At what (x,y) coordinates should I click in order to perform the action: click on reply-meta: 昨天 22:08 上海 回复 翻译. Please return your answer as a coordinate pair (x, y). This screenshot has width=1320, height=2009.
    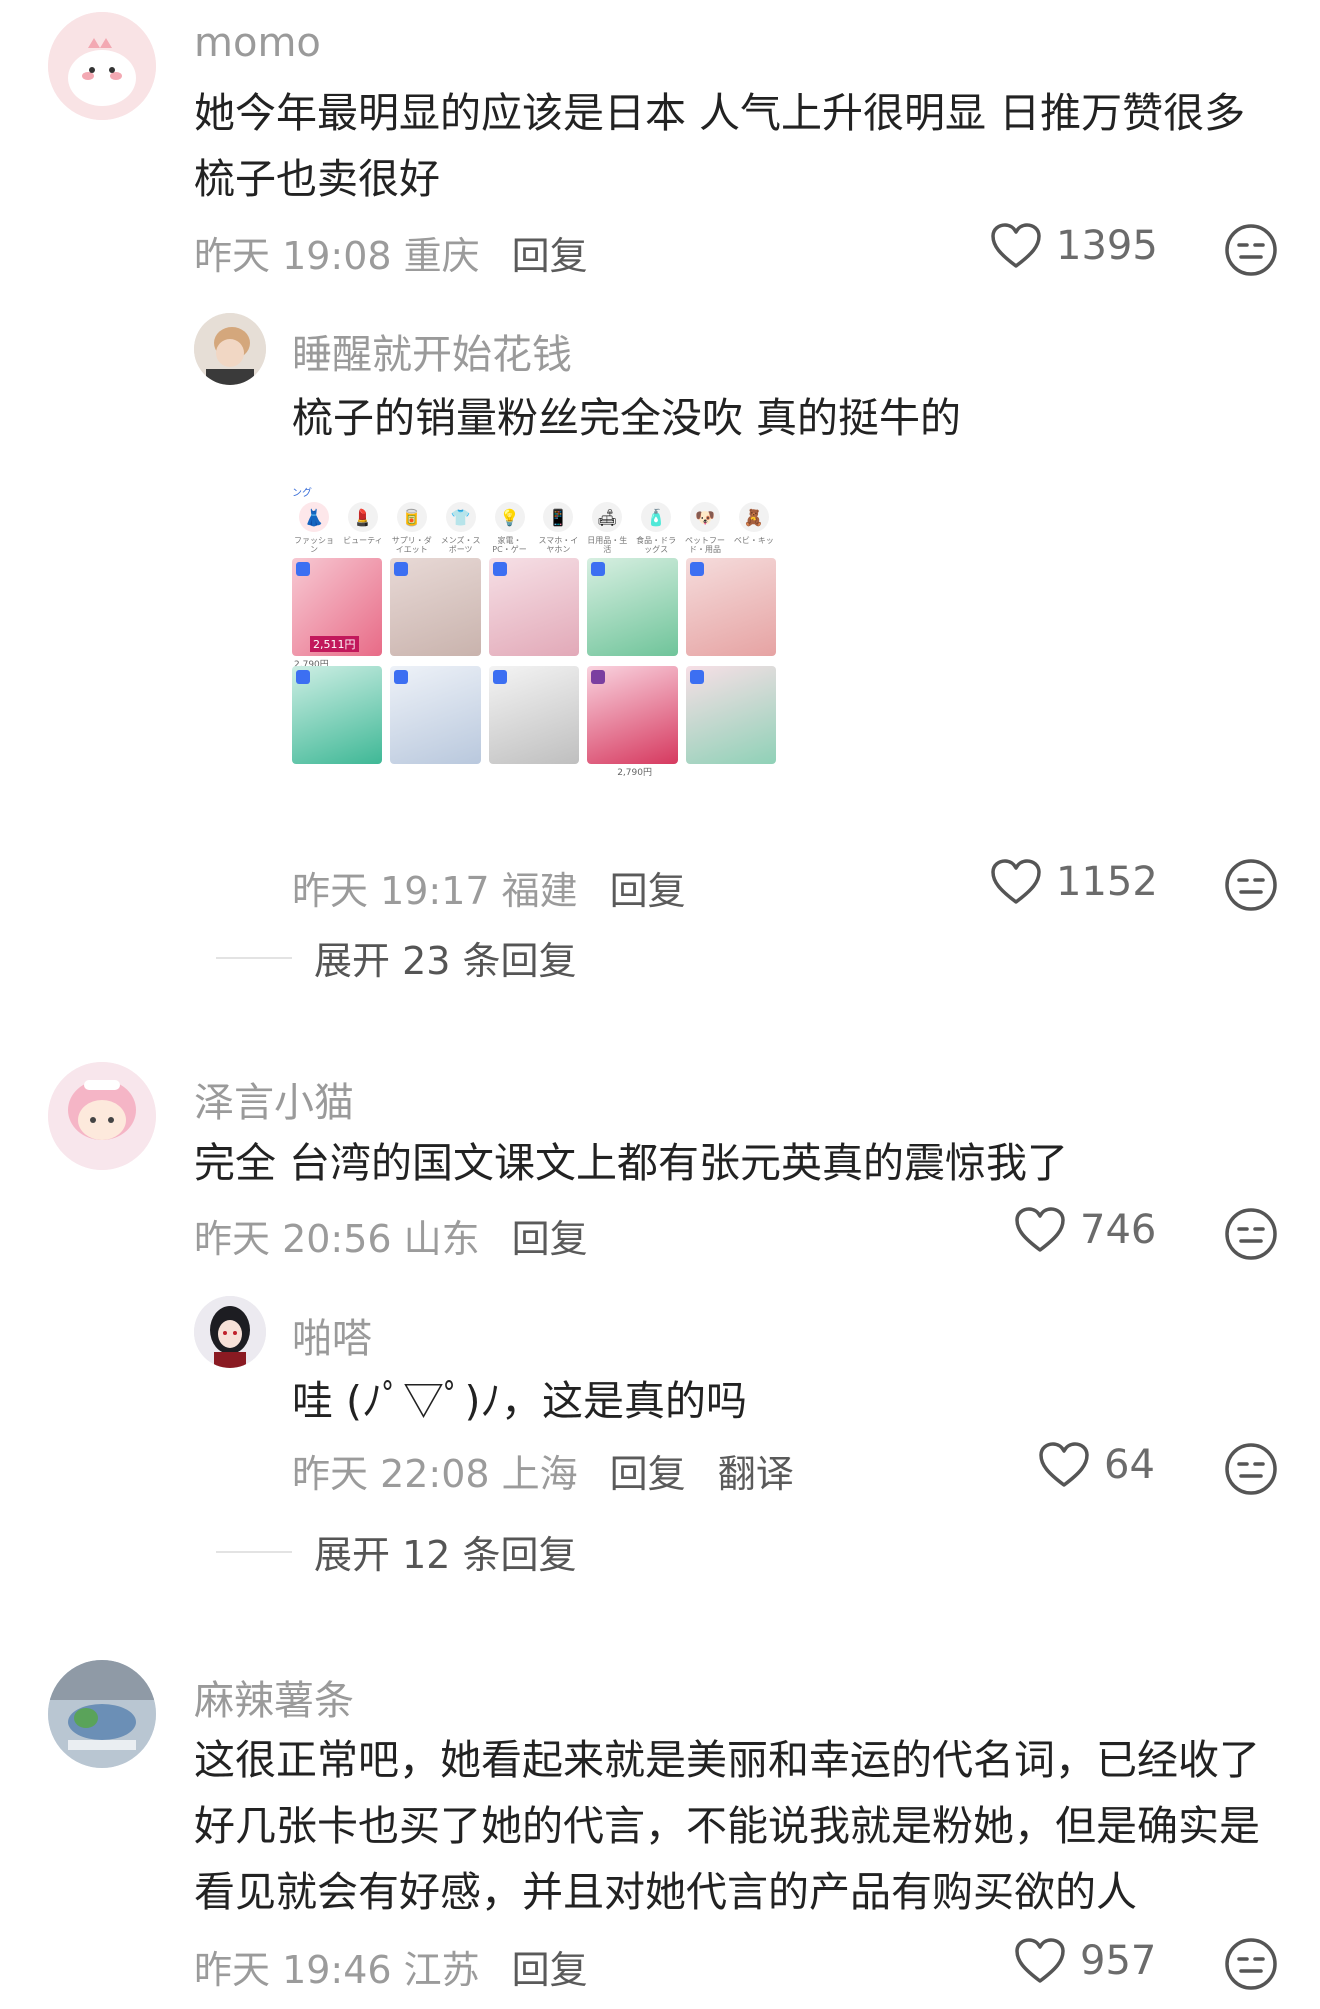
    Looking at the image, I should click on (543, 1470).